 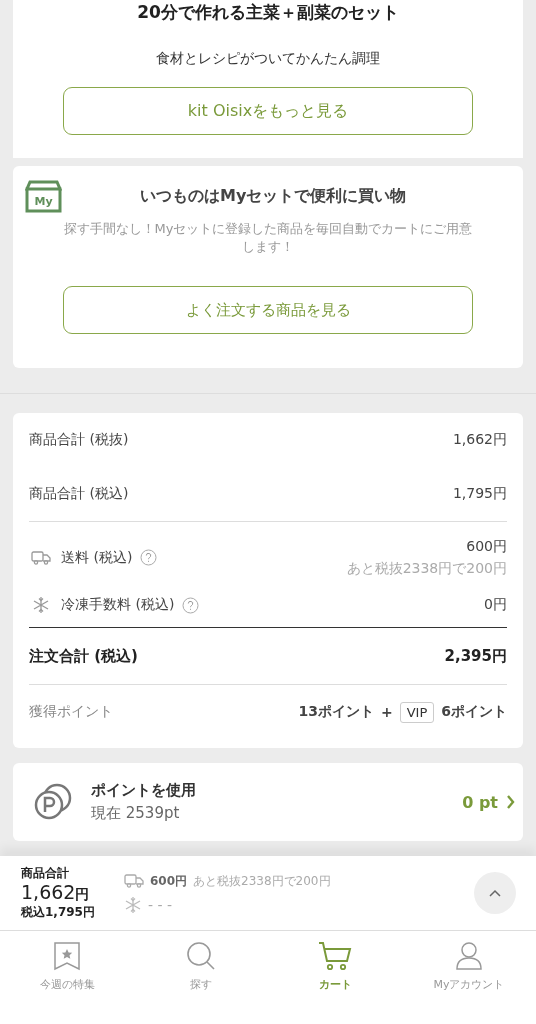 What do you see at coordinates (335, 977) in the screenshot?
I see `tab: カート` at bounding box center [335, 977].